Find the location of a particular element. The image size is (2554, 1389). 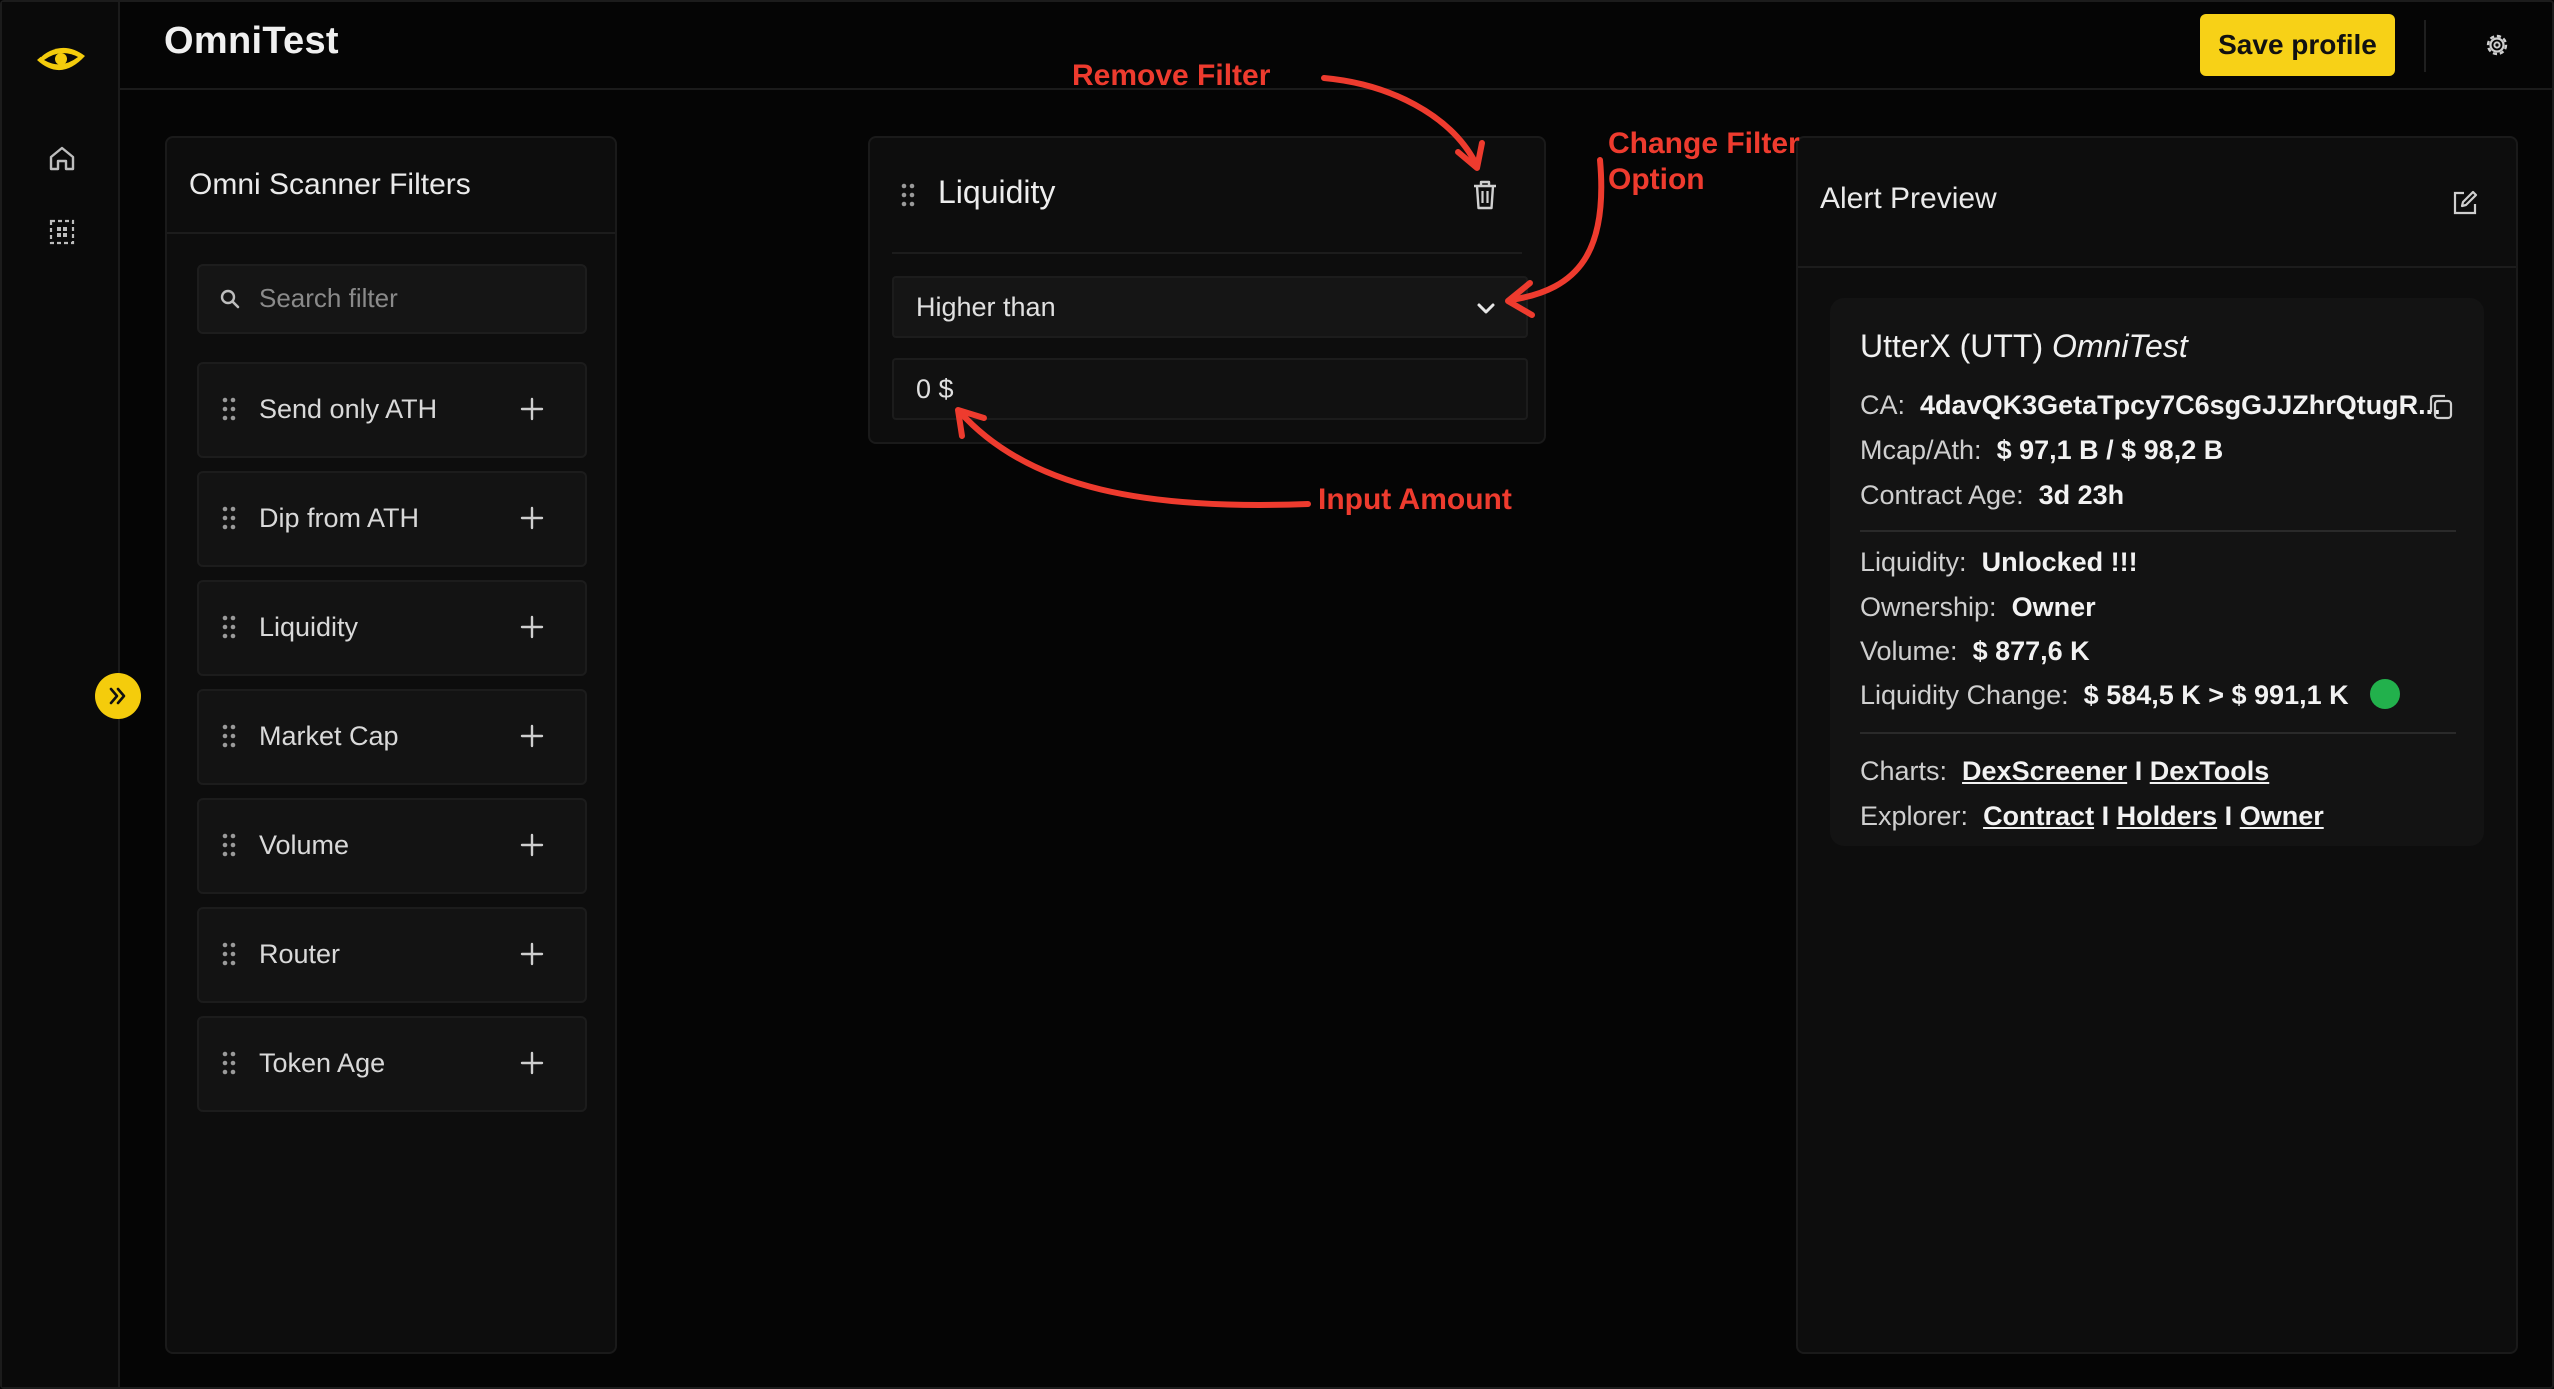

annotation-change-filter: Change Filter Option is located at coordinates (1704, 162).